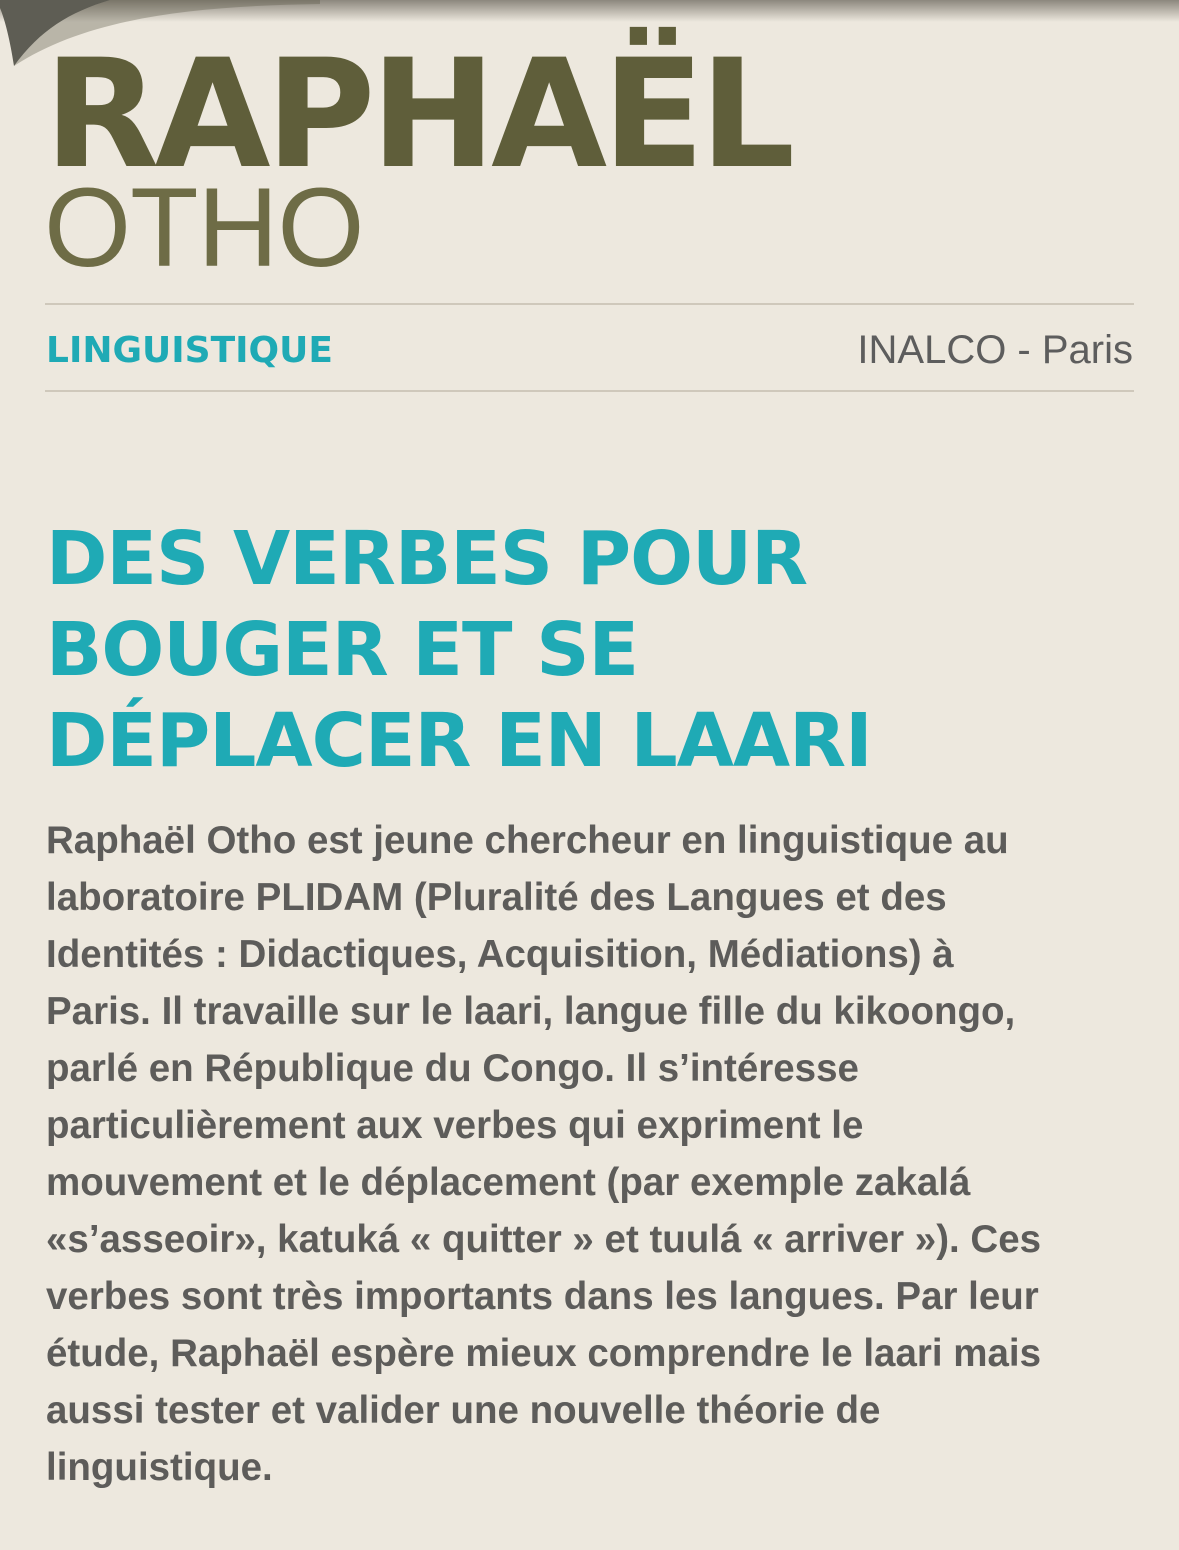 This screenshot has width=1179, height=1550. Describe the element at coordinates (159, 1467) in the screenshot. I see `body-line: linguistique.` at that location.